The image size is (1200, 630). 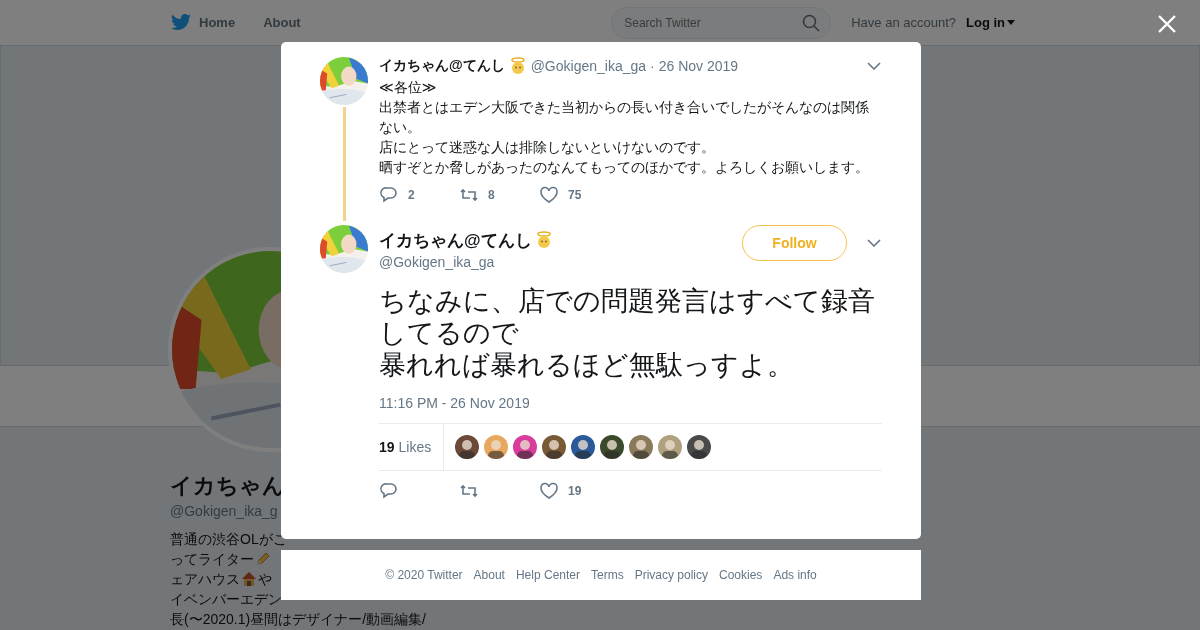 What do you see at coordinates (424, 575) in the screenshot?
I see `copyright-text: © 2020 Twitter` at bounding box center [424, 575].